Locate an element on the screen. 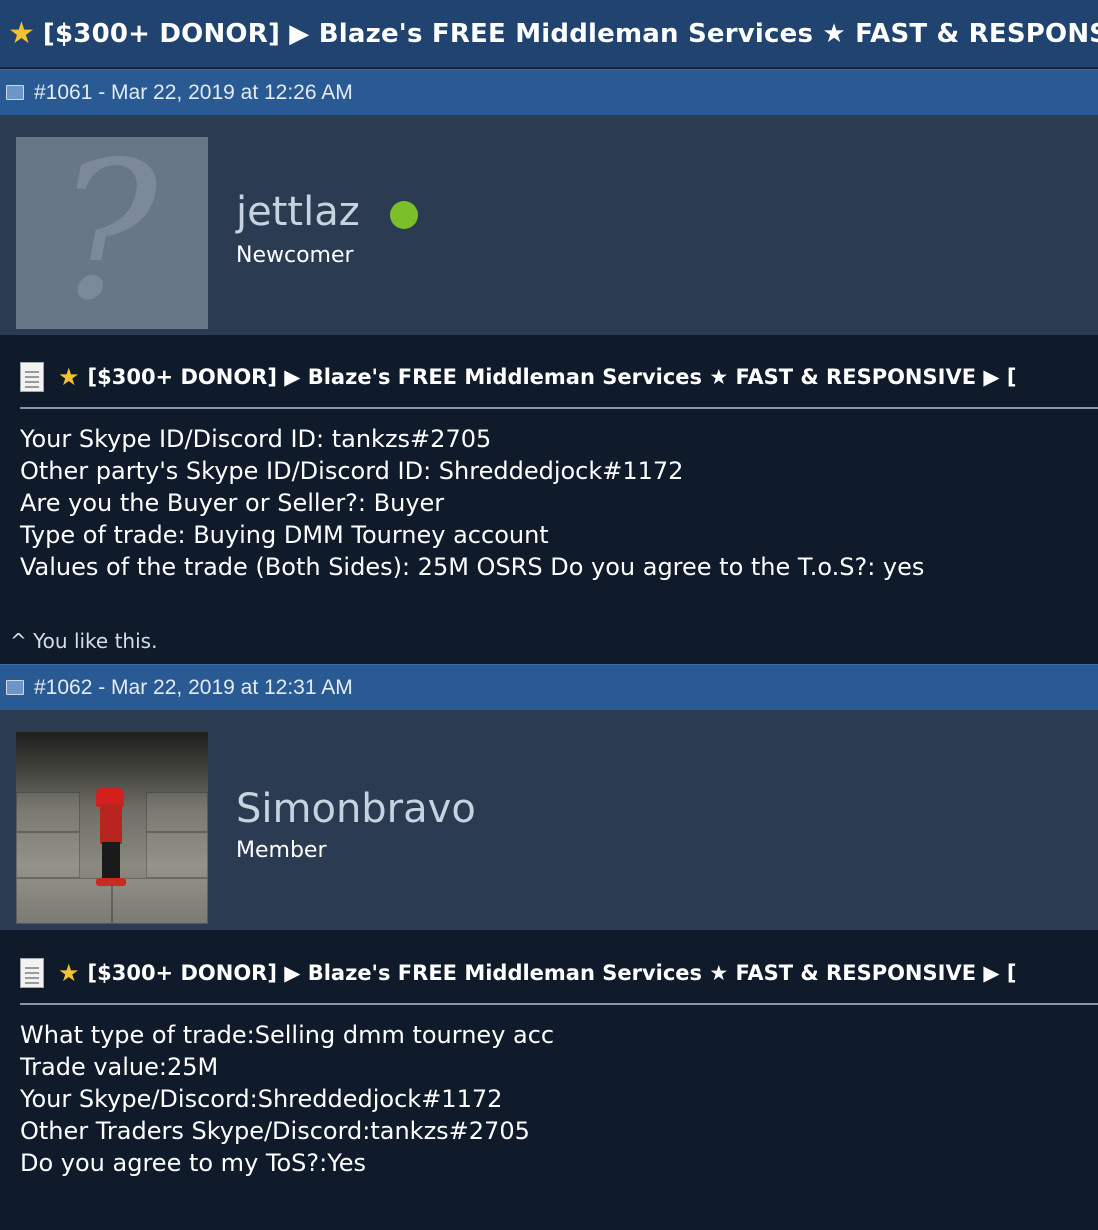 The width and height of the screenshot is (1098, 1230). post-line: Trade value:25M is located at coordinates (119, 1067).